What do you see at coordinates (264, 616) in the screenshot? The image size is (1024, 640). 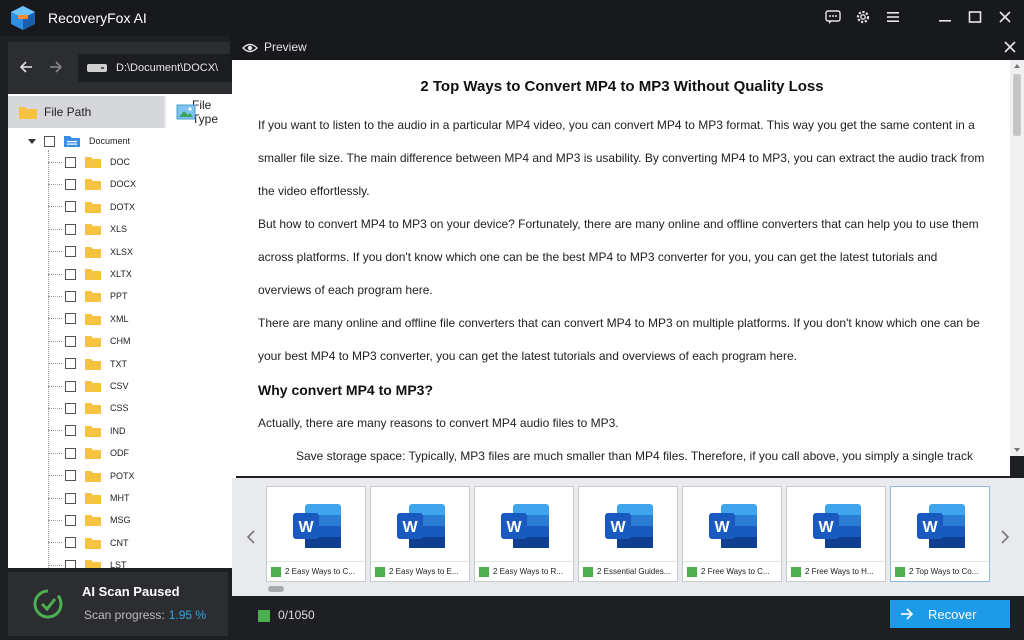 I see `select-all-checkbox` at bounding box center [264, 616].